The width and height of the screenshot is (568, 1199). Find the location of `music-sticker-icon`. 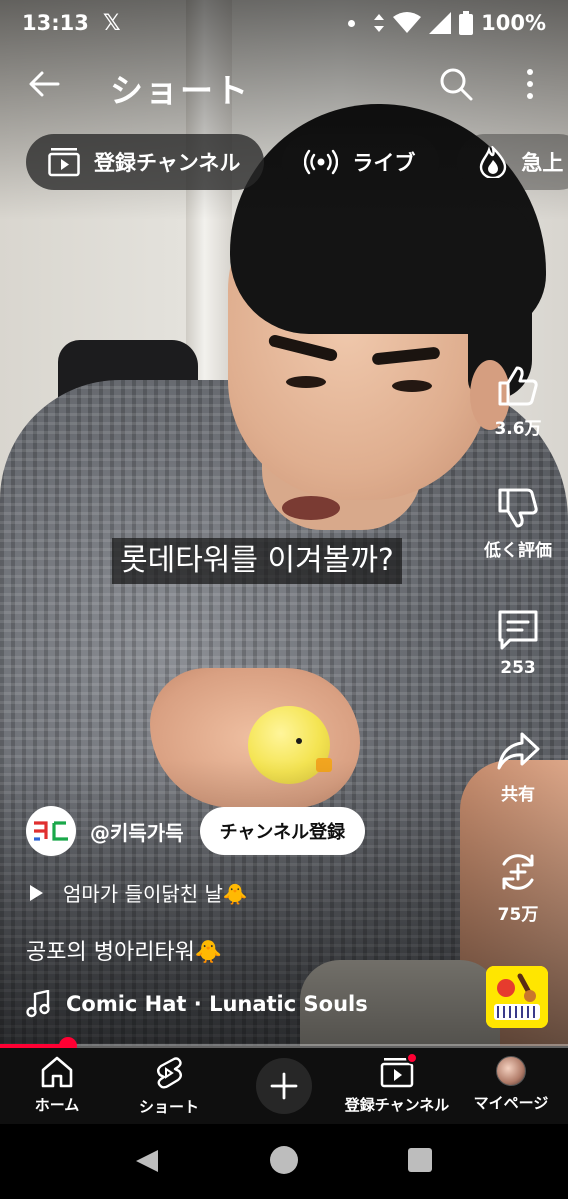

music-sticker-icon is located at coordinates (517, 997).